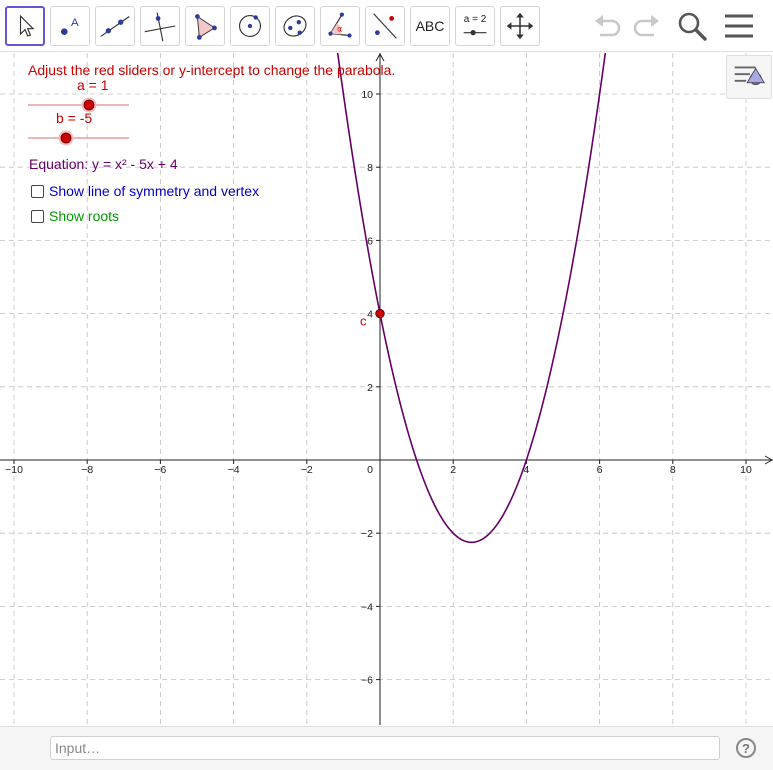  I want to click on x-tick-label: −2, so click(307, 470).